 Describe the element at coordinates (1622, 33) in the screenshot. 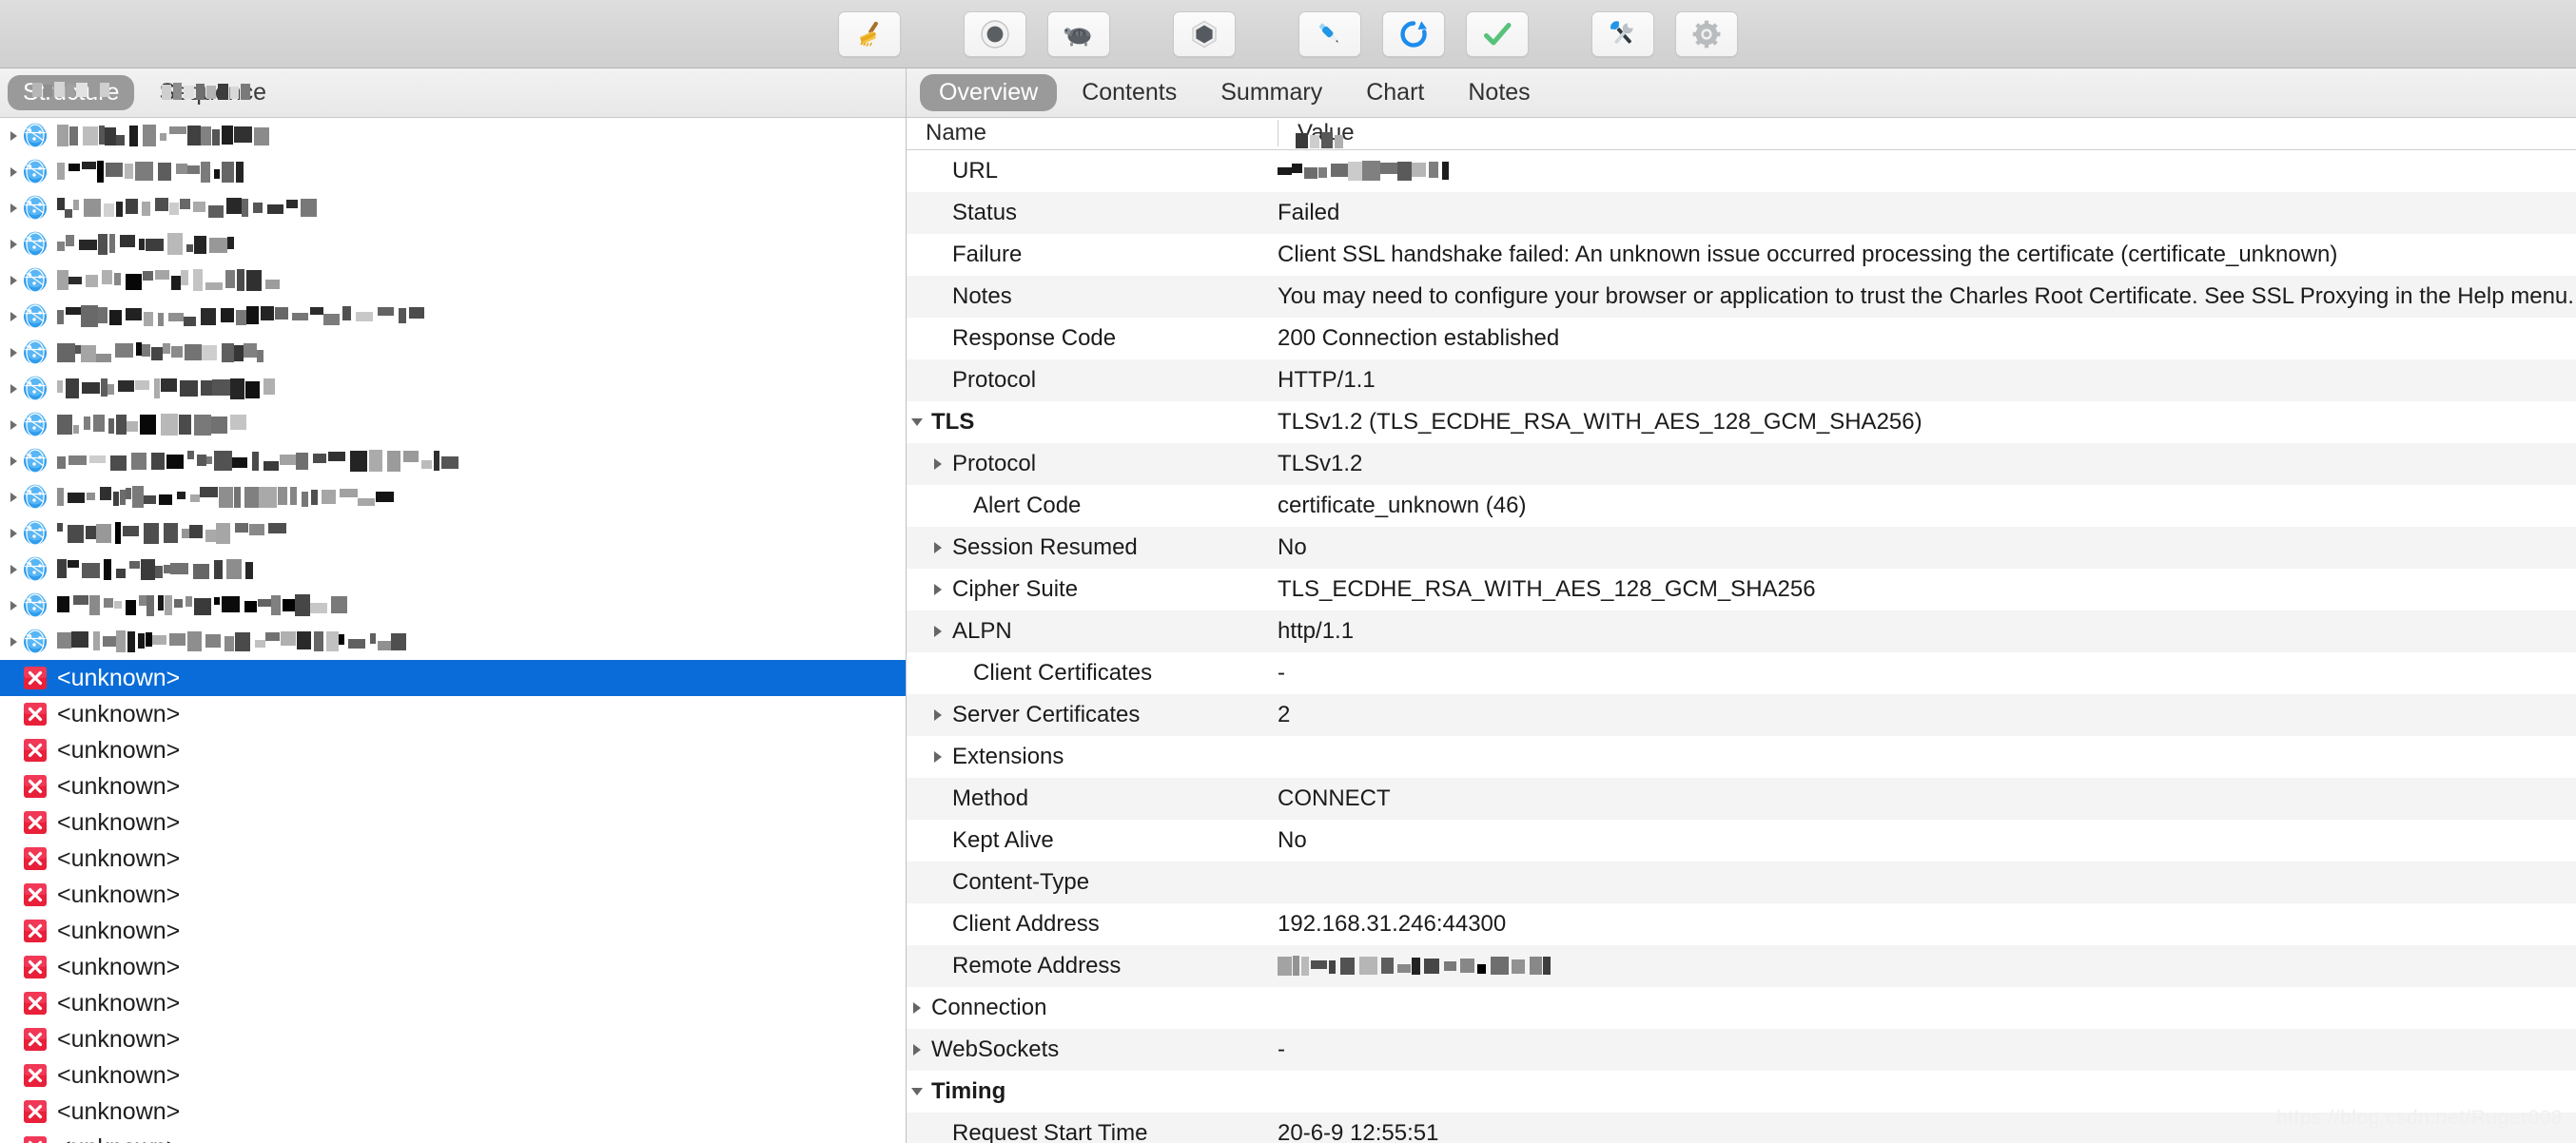

I see `tools-button` at that location.